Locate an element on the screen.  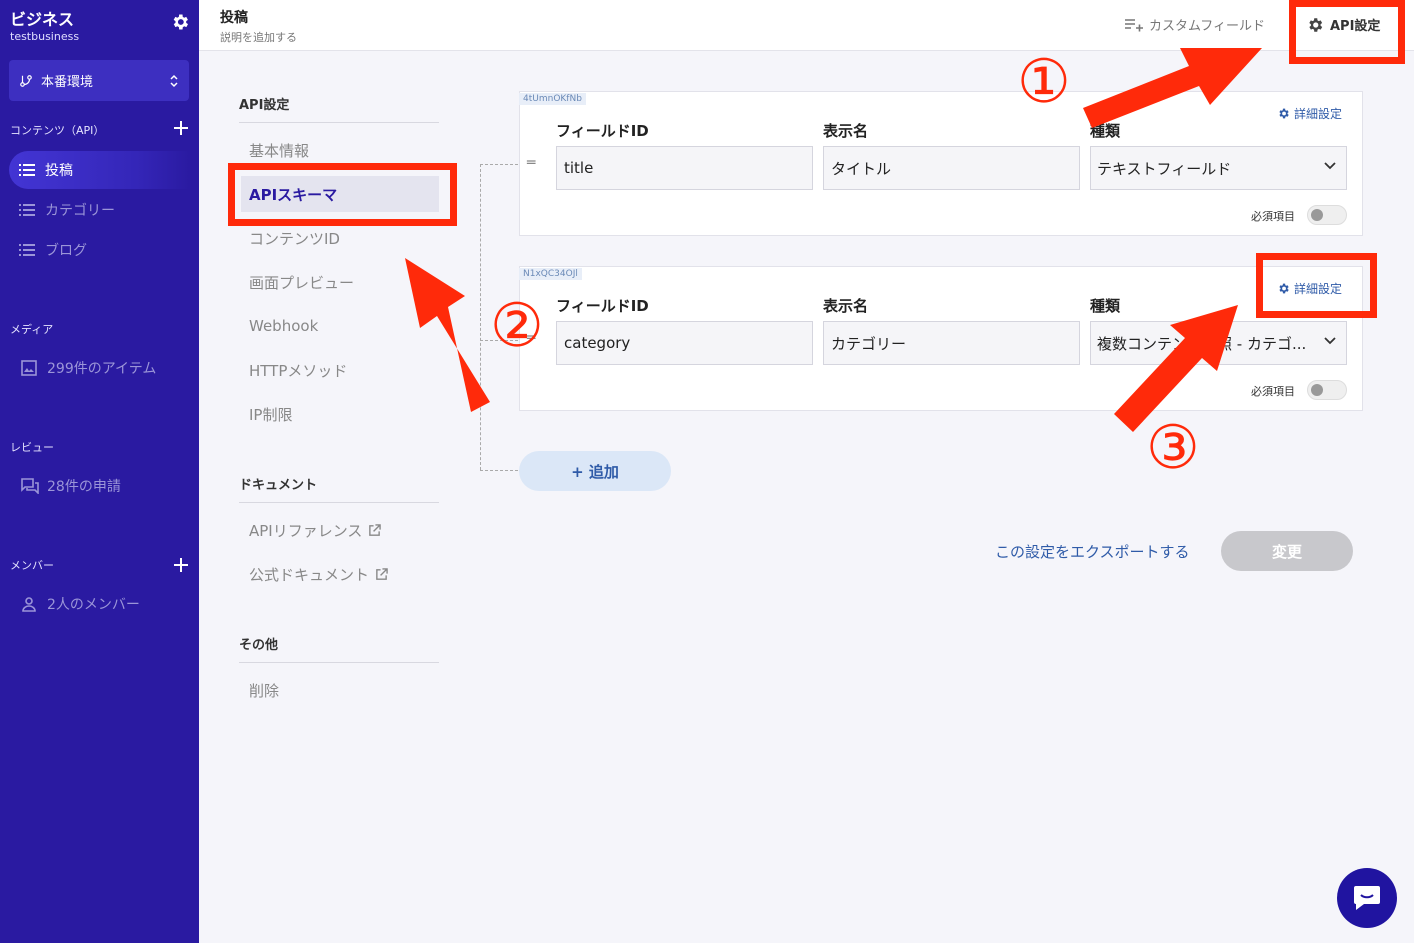
field-type-value: テキストフィールド is located at coordinates (1164, 168).